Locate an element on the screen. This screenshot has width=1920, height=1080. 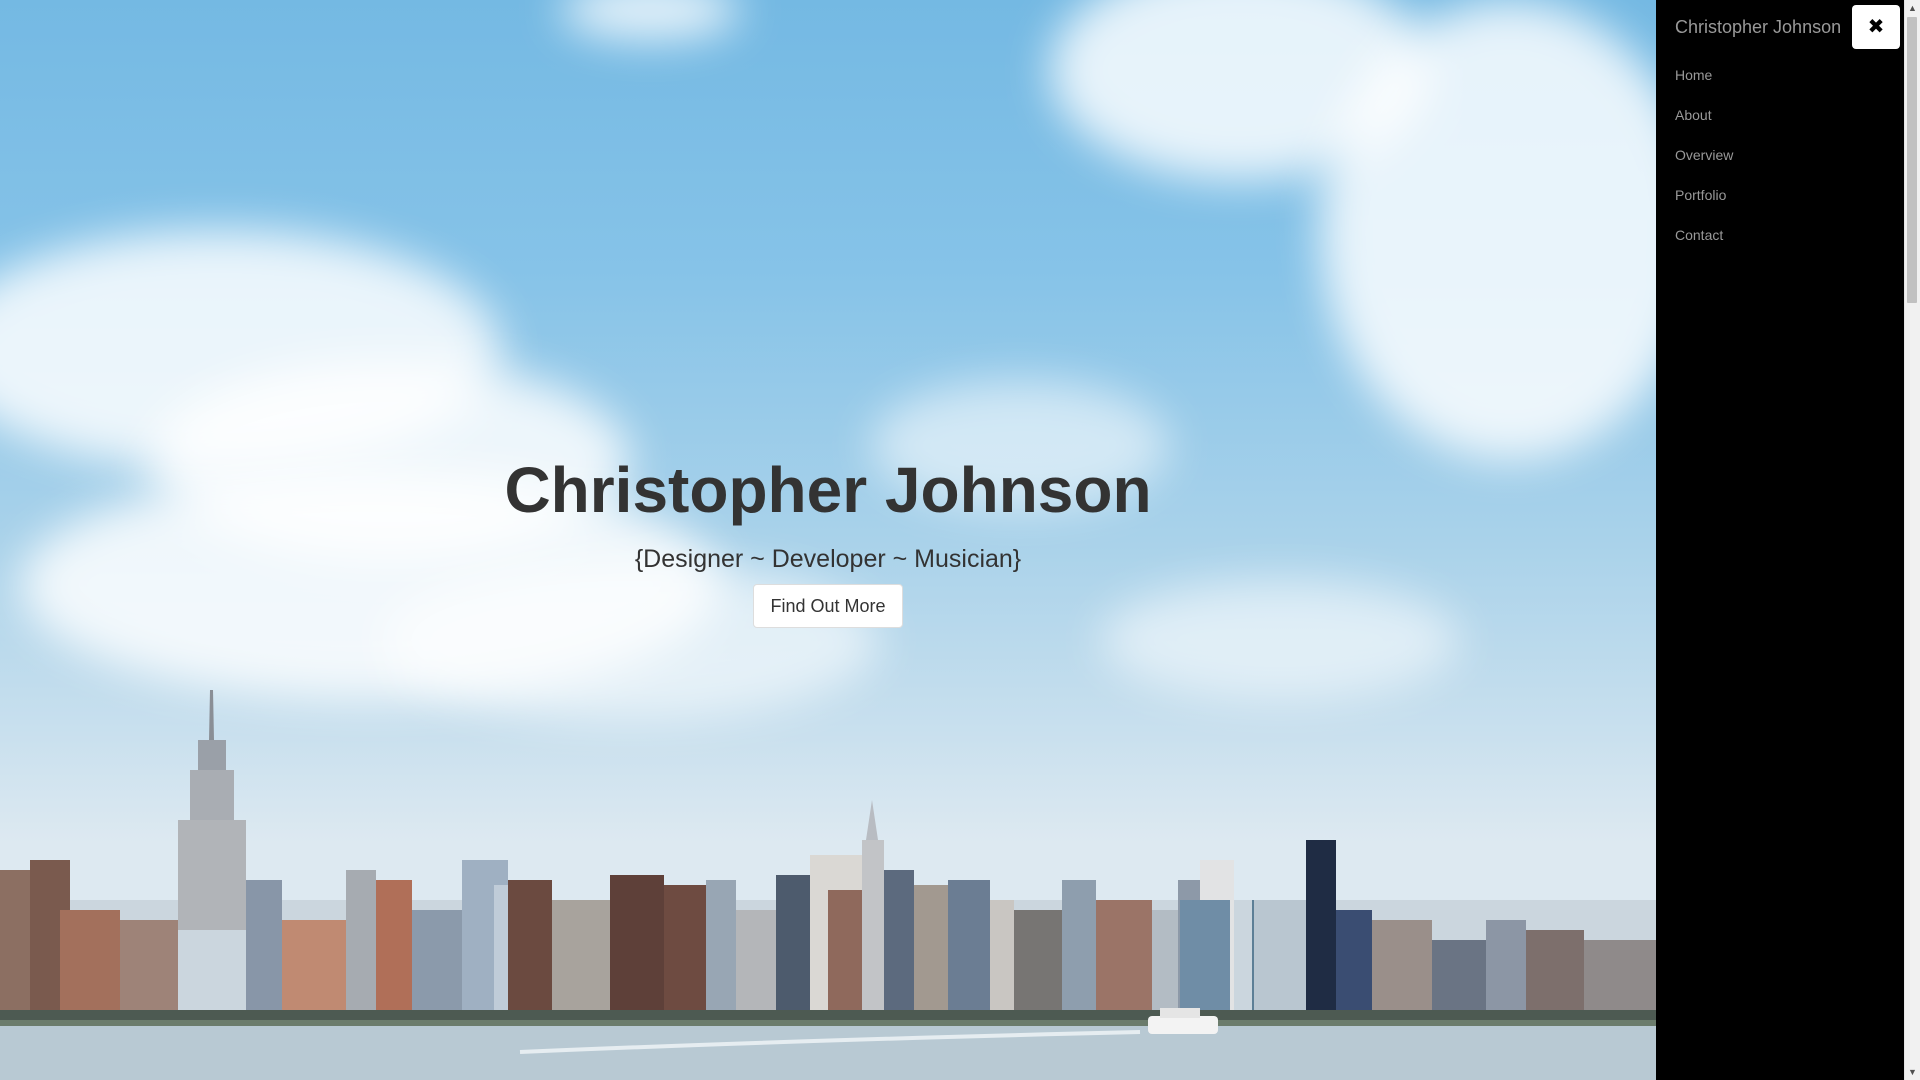
close-sidebar-button: ✖ is located at coordinates (1876, 27).